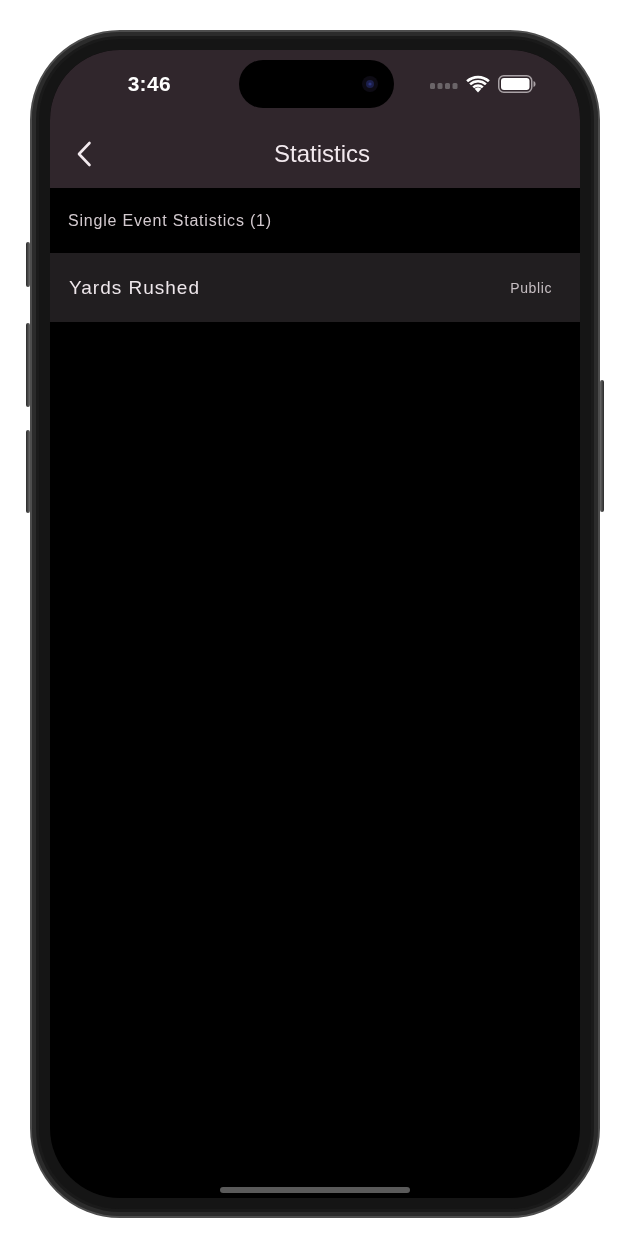  Describe the element at coordinates (149, 84) in the screenshot. I see `status-time: 3:46` at that location.